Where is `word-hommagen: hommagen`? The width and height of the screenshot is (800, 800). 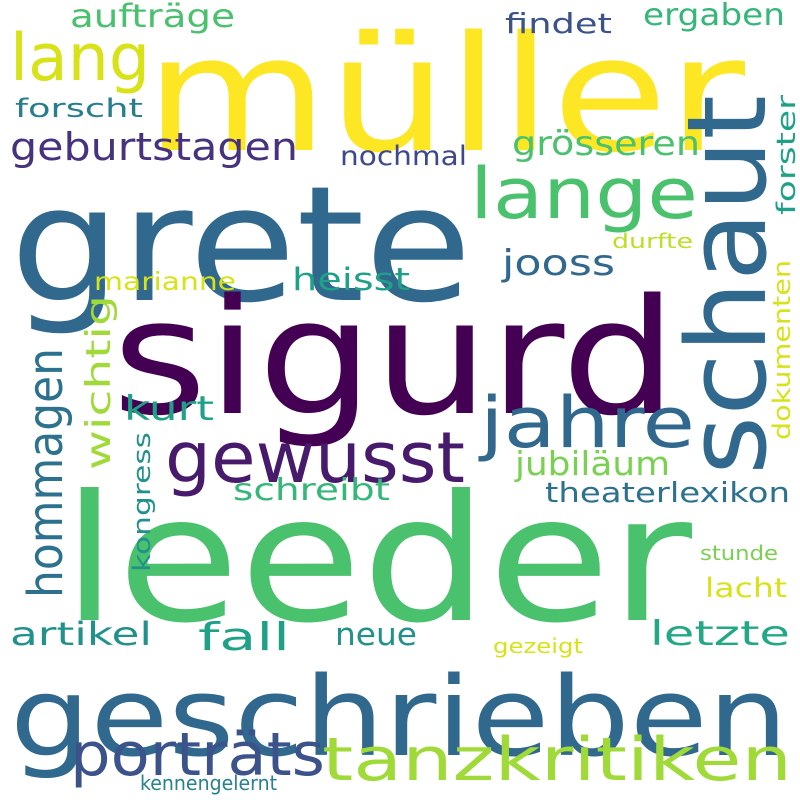
word-hommagen: hommagen is located at coordinates (46, 473).